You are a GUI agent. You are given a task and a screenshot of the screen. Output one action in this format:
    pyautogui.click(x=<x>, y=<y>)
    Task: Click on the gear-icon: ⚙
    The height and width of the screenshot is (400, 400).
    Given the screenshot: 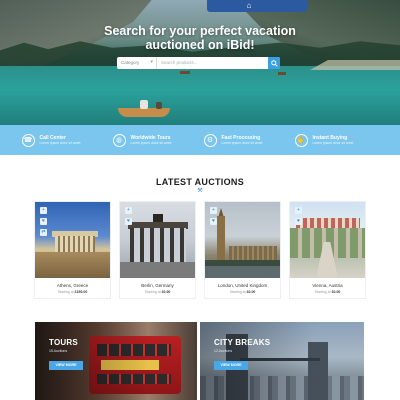 What is the action you would take?
    pyautogui.click(x=210, y=140)
    